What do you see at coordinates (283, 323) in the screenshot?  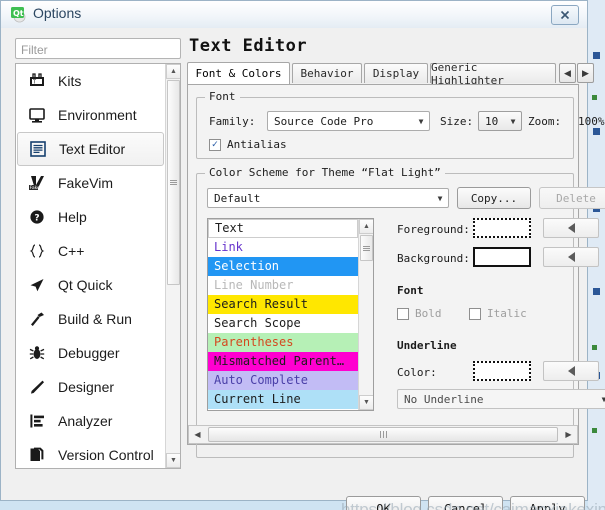 I see `scheme-list-item: Search Scope` at bounding box center [283, 323].